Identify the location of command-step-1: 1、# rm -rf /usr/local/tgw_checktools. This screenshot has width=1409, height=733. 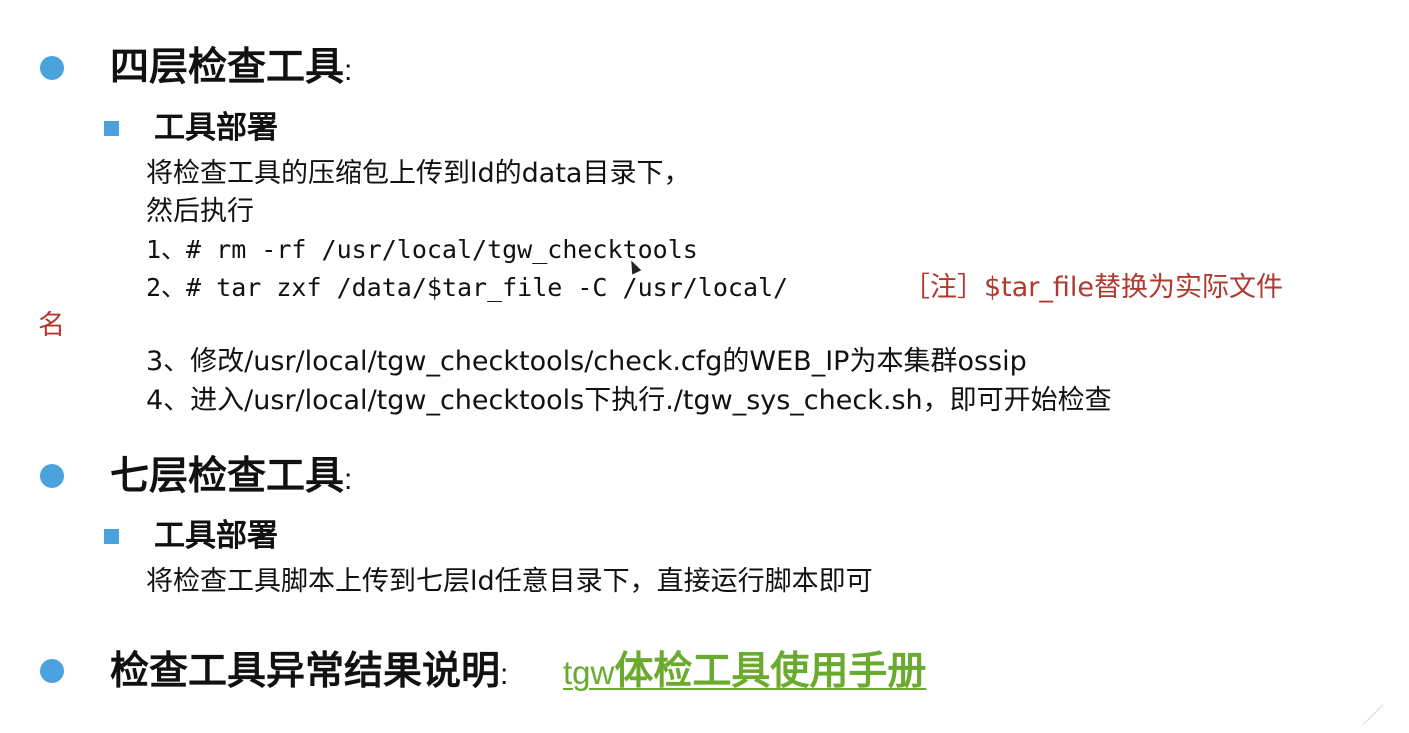
(422, 249).